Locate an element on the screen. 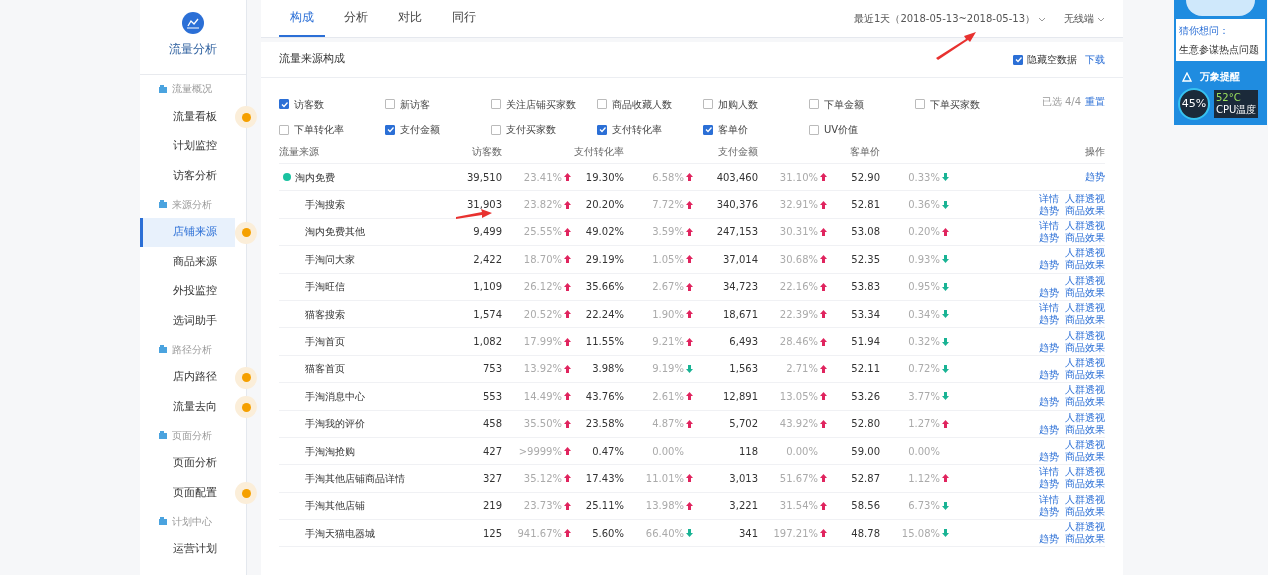 The width and height of the screenshot is (1268, 575). table-cell-text: 52.87 is located at coordinates (865, 479).